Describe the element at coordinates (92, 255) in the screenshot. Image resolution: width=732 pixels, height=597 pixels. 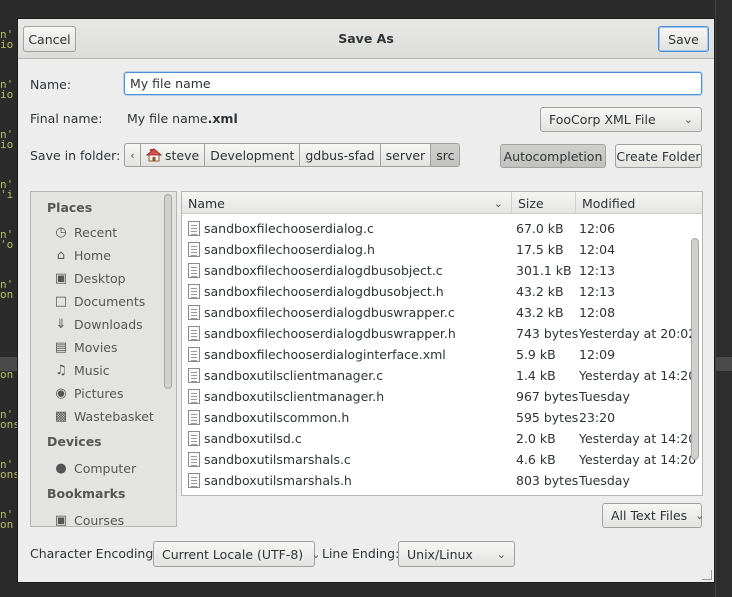
I see `sidebar-item-label: Home` at that location.